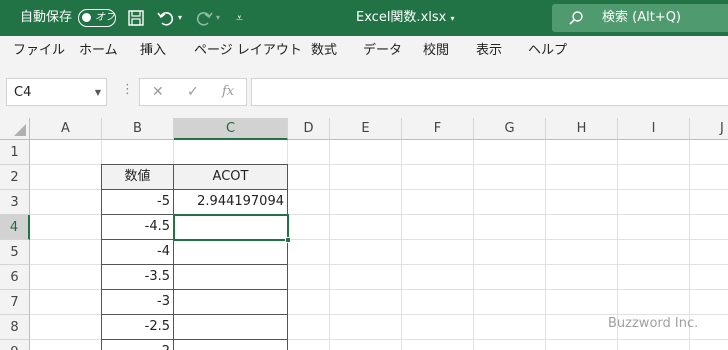 The height and width of the screenshot is (350, 728). Describe the element at coordinates (401, 17) in the screenshot. I see `file-name: Excel関数.xlsx` at that location.